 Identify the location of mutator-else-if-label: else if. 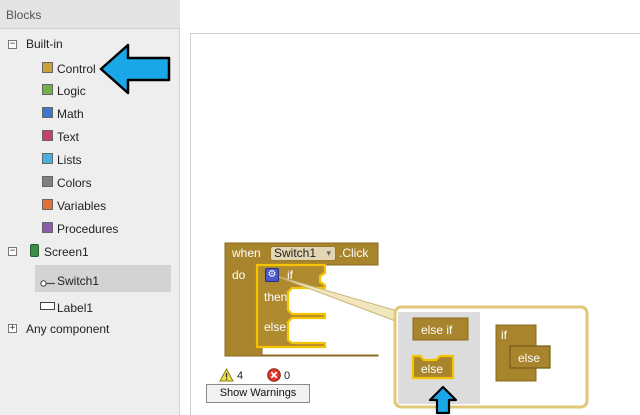
(436, 330).